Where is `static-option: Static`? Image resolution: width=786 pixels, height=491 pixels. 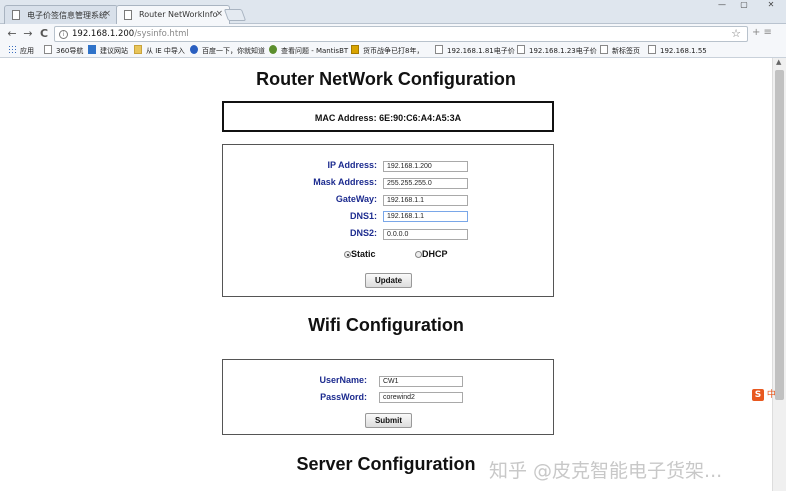
static-option: Static is located at coordinates (360, 254).